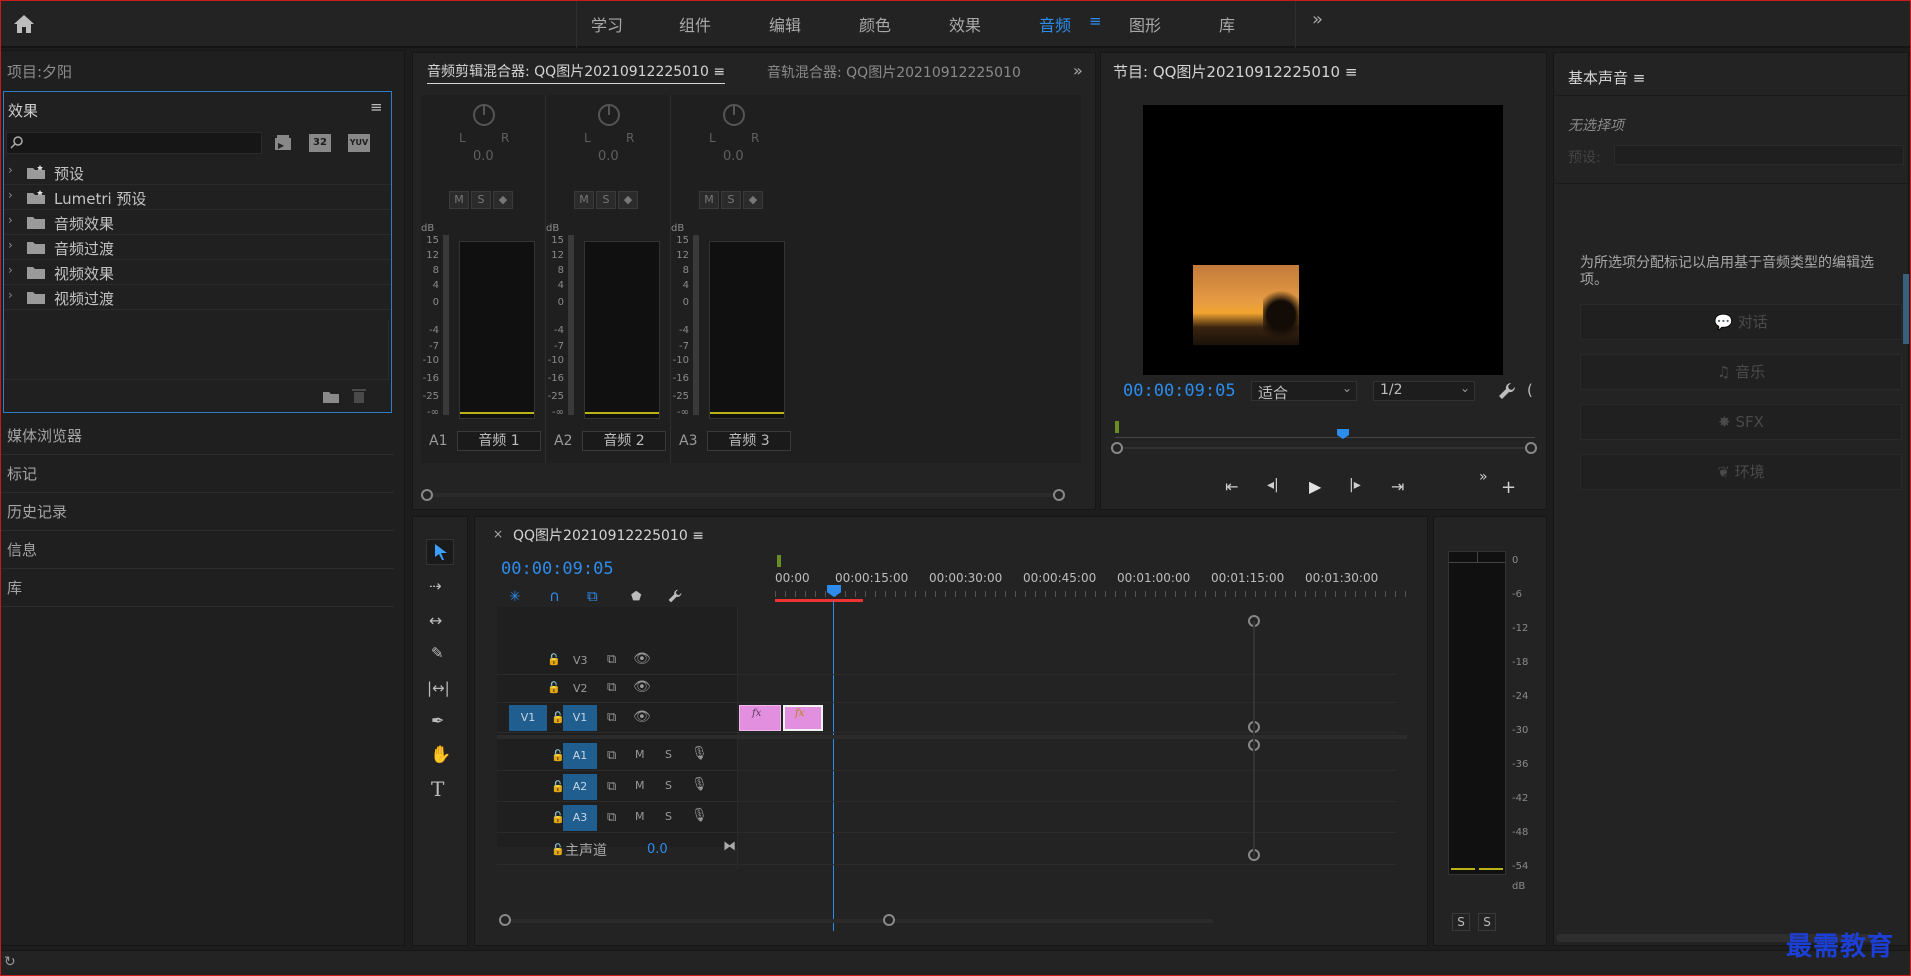  I want to click on add-marker-icon: ⬟, so click(636, 596).